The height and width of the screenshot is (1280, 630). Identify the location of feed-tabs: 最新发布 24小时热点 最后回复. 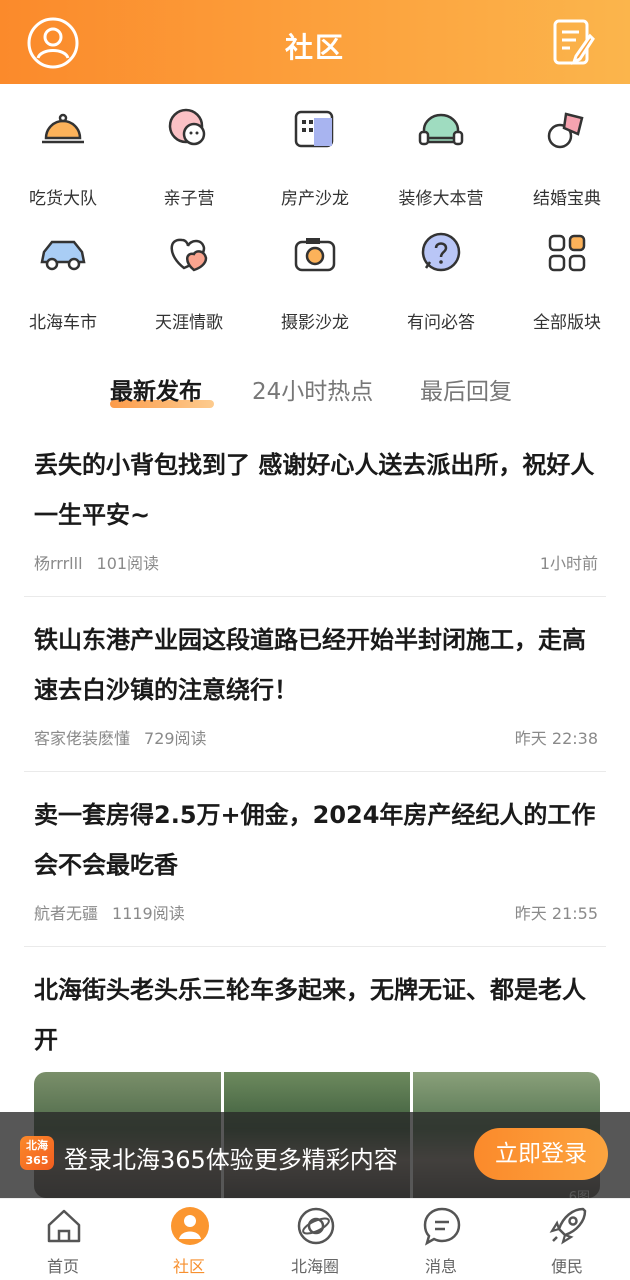
(315, 392).